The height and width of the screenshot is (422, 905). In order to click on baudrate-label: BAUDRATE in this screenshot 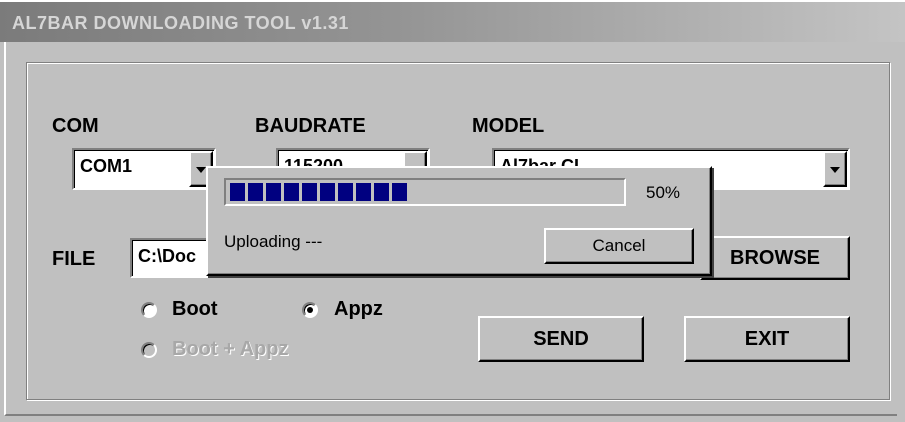, I will do `click(310, 126)`.